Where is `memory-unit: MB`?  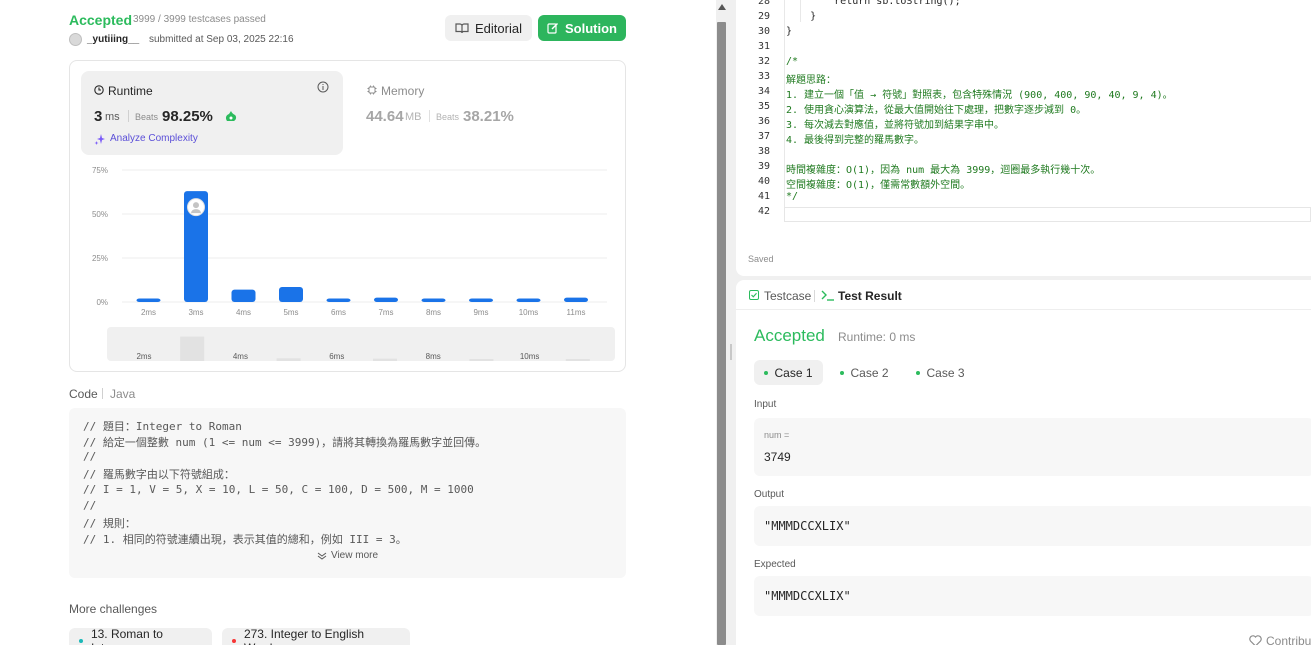 memory-unit: MB is located at coordinates (413, 117).